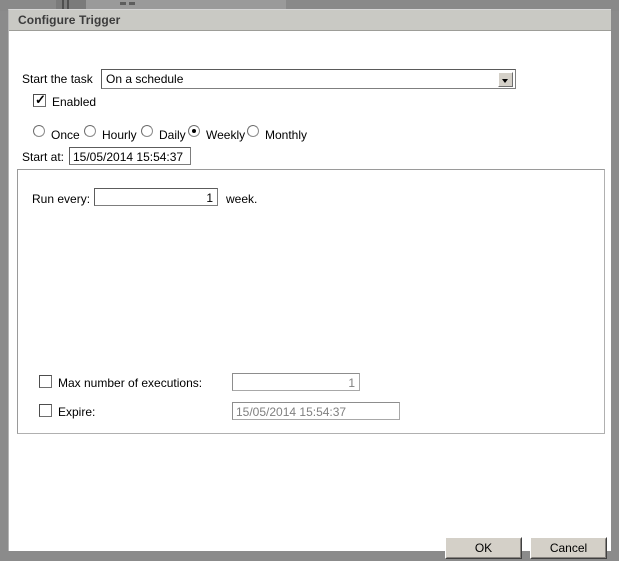 The height and width of the screenshot is (561, 619). I want to click on radio-daily, so click(147, 131).